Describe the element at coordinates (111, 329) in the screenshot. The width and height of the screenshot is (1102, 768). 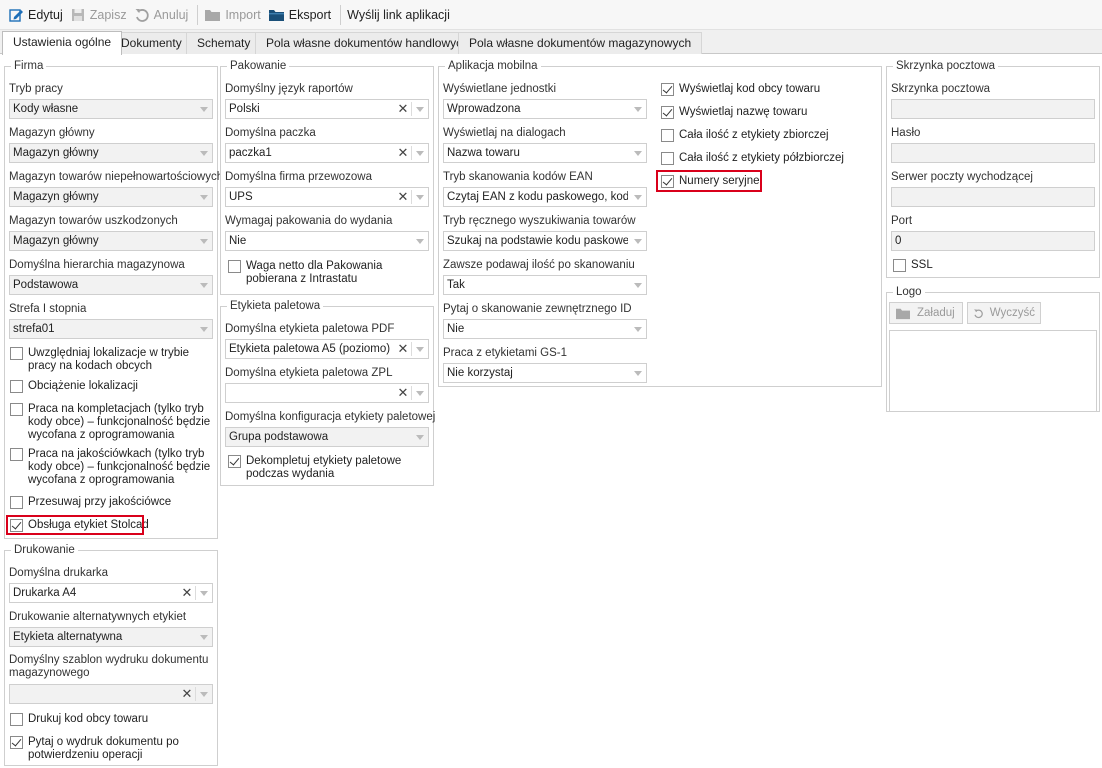
I see `zone-select: strefa01` at that location.